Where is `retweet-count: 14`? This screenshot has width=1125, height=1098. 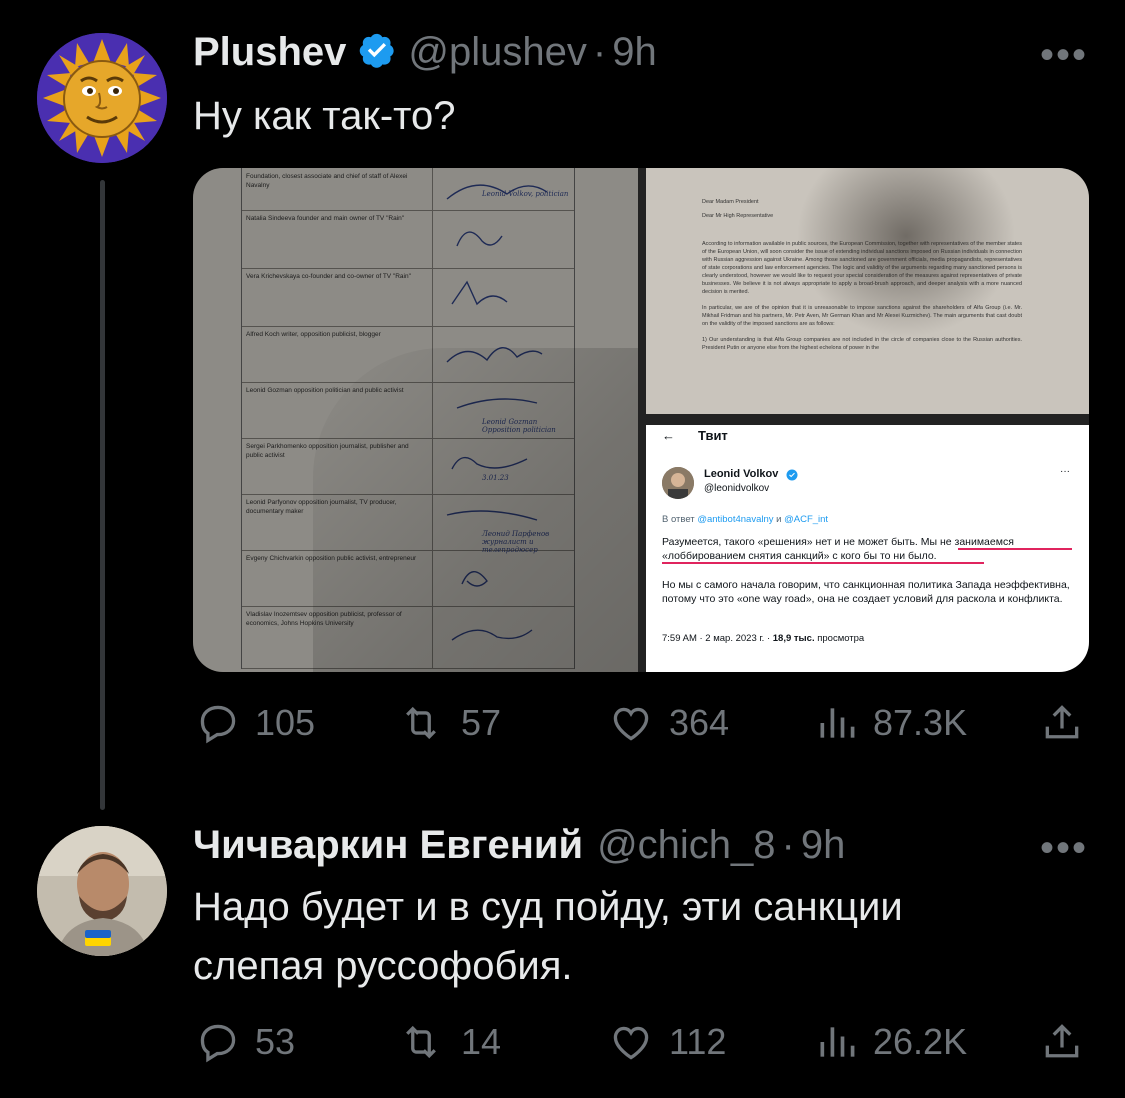
retweet-count: 14 is located at coordinates (481, 1041).